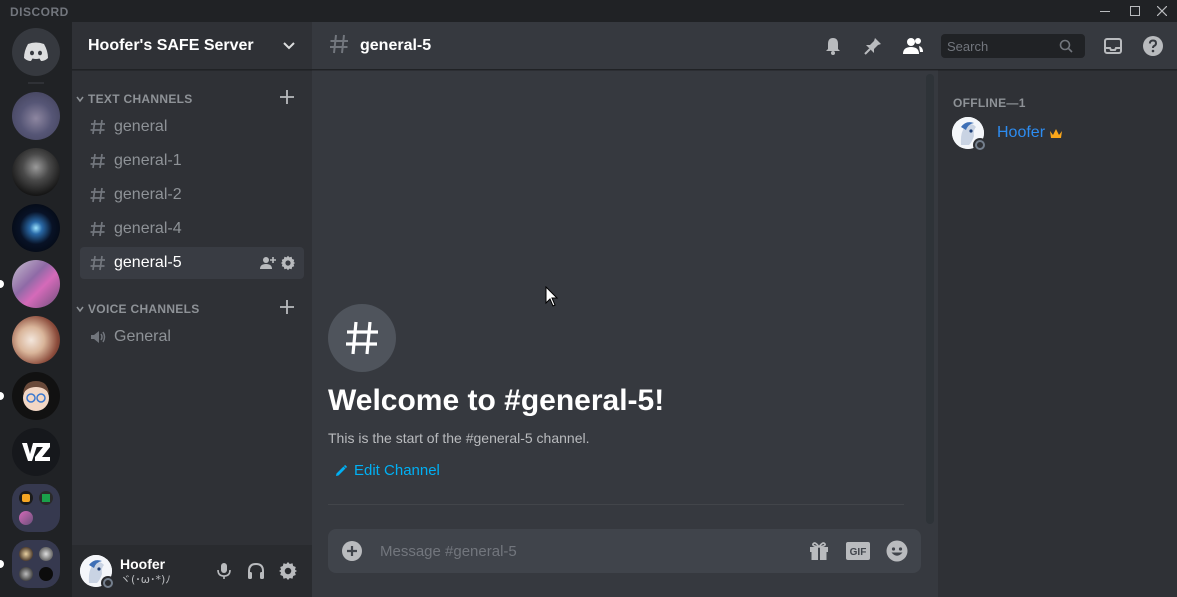  Describe the element at coordinates (192, 161) in the screenshot. I see `channel-general-1: general-1` at that location.